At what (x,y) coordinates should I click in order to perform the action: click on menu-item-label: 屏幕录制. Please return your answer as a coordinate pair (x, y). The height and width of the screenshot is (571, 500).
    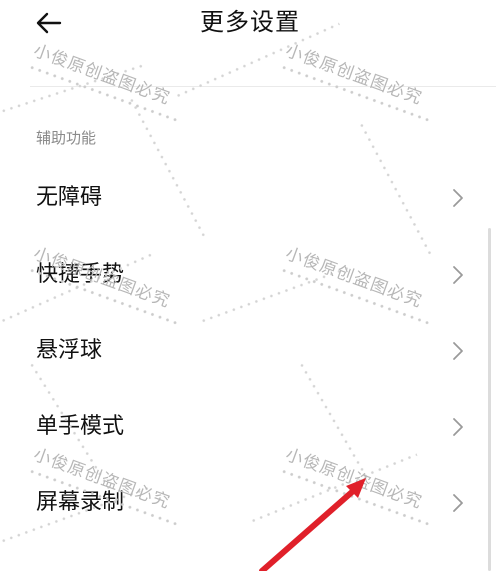
    Looking at the image, I should click on (80, 502).